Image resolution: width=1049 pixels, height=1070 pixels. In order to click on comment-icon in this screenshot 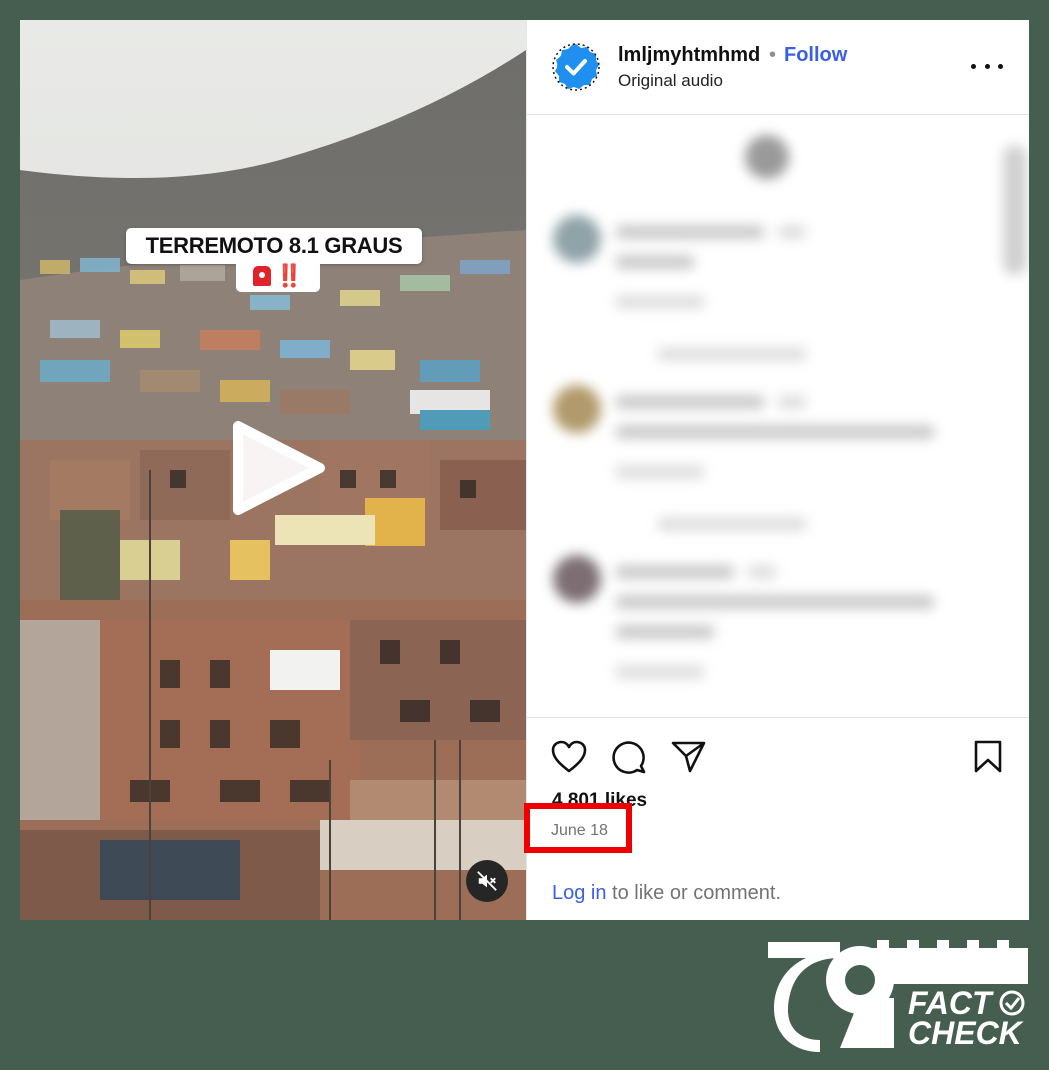, I will do `click(629, 757)`.